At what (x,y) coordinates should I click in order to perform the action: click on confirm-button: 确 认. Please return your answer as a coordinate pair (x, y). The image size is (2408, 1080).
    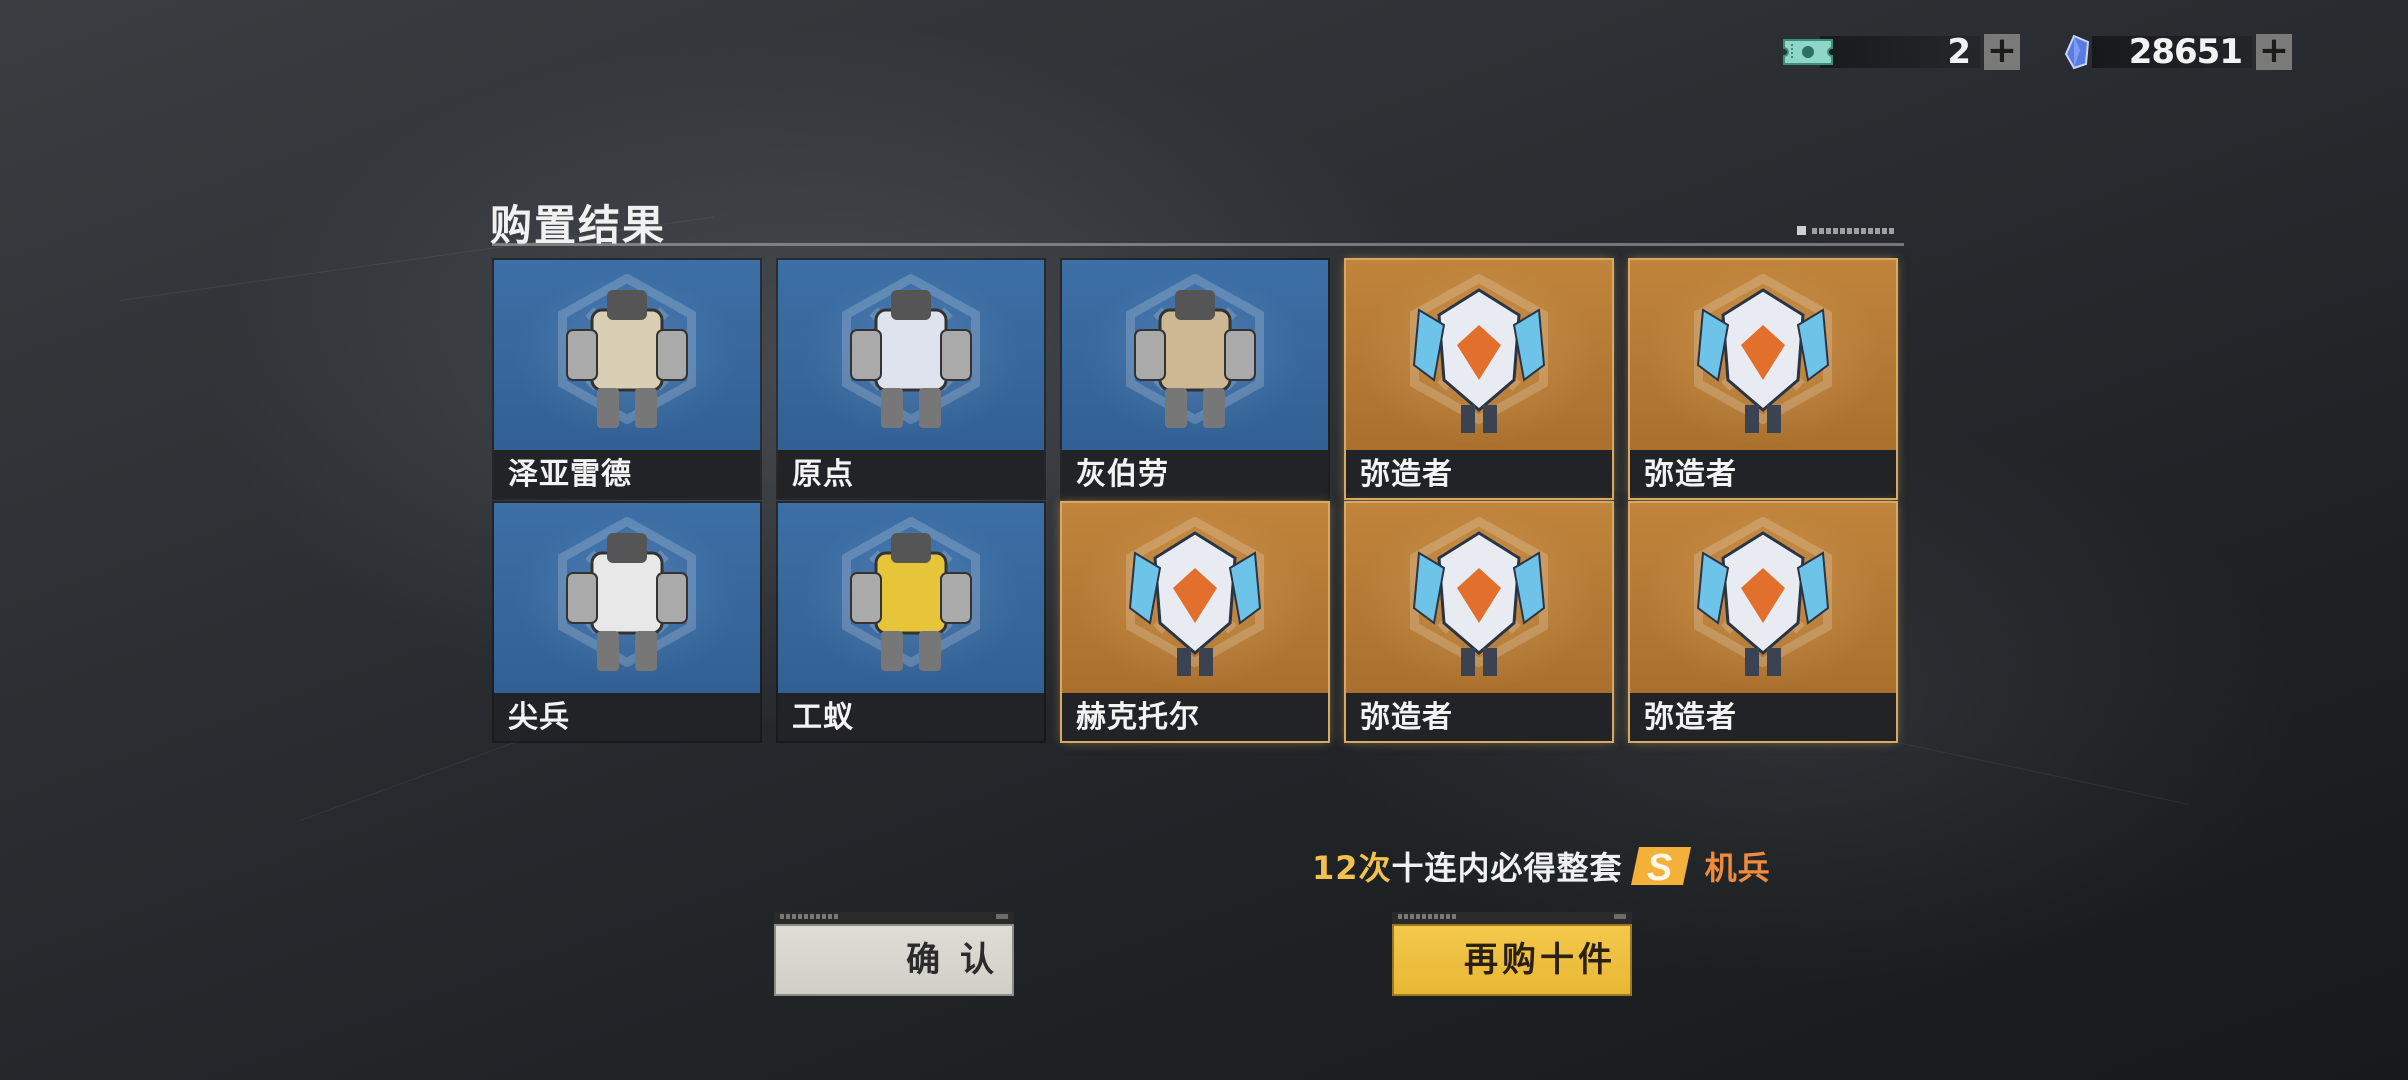
    Looking at the image, I should click on (894, 954).